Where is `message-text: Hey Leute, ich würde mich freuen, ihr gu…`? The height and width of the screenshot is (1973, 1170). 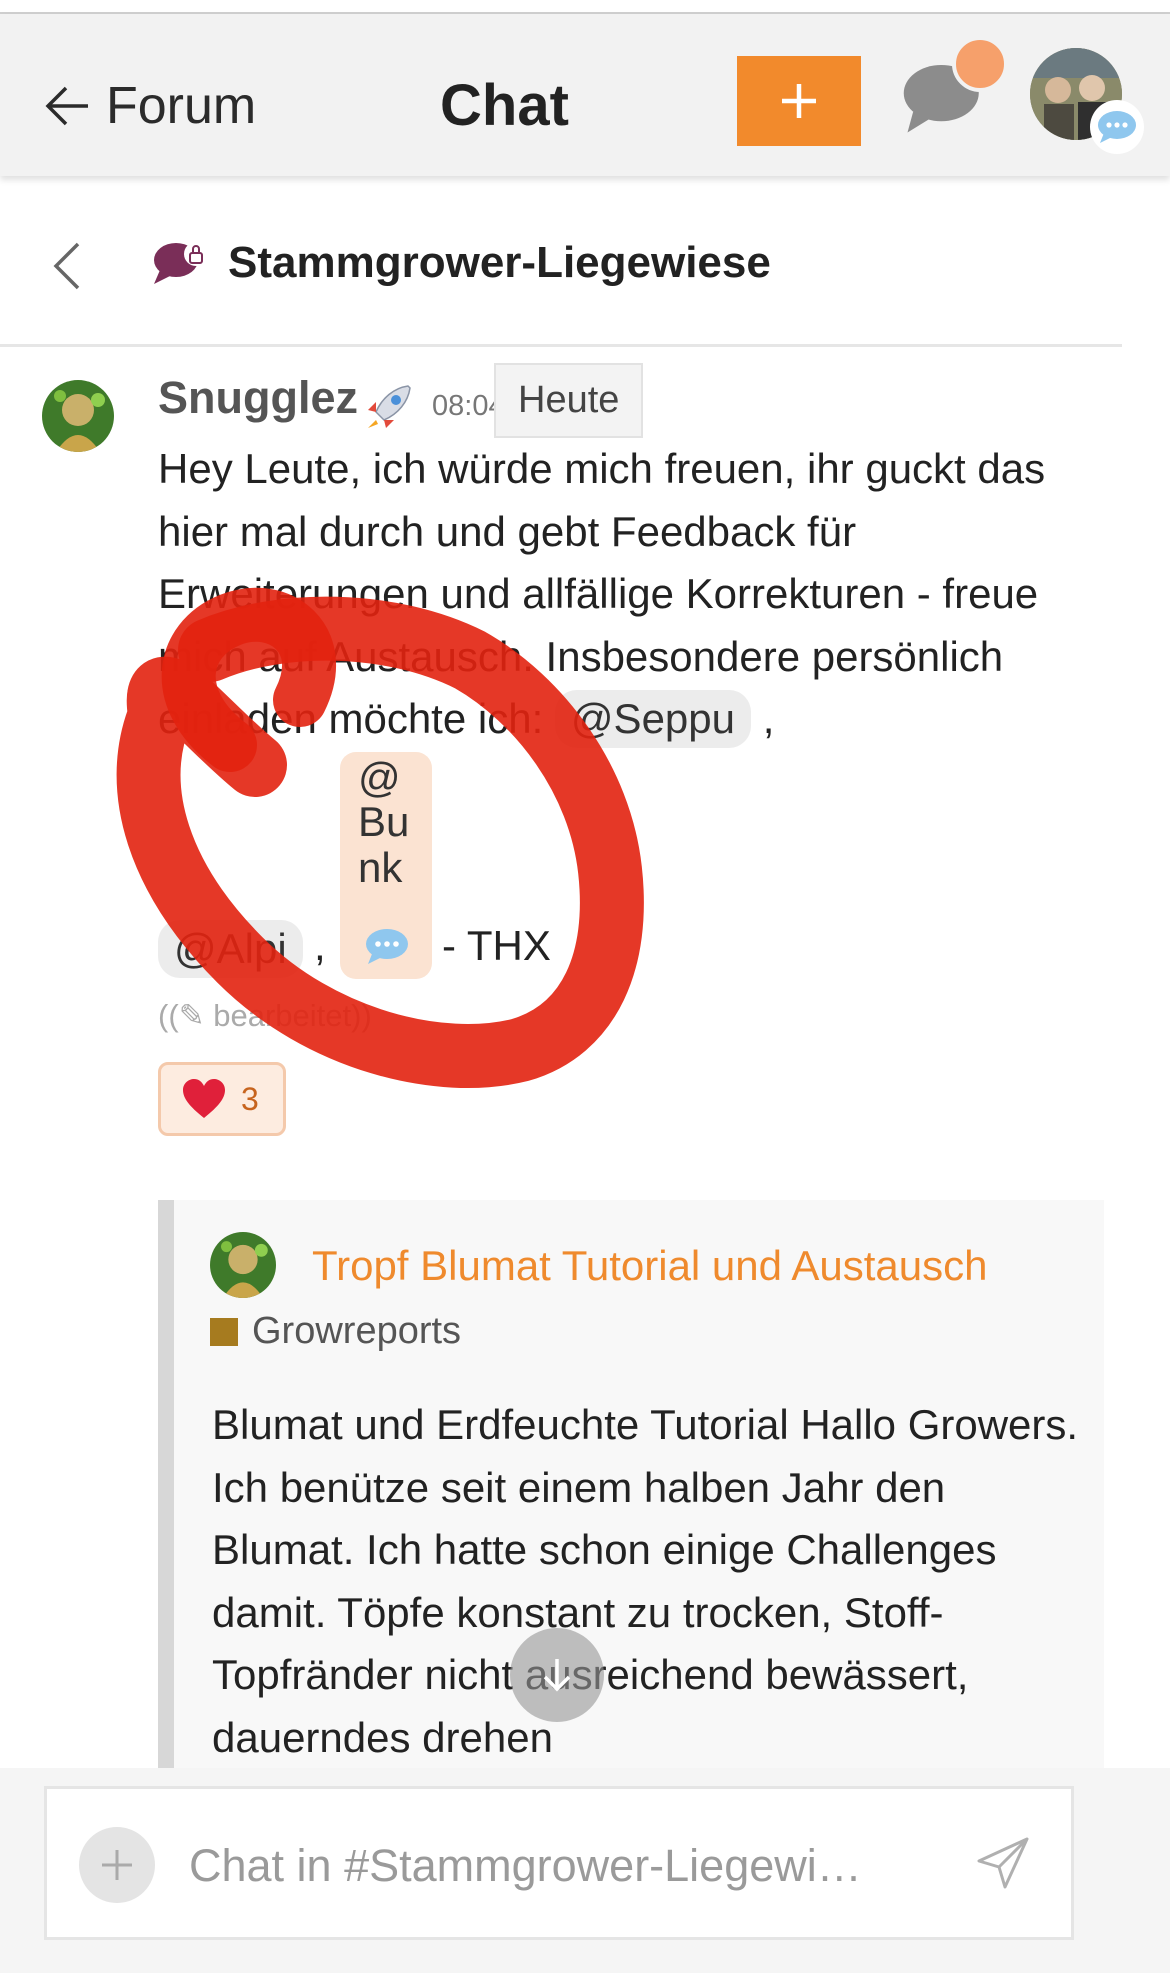
message-text: Hey Leute, ich würde mich freuen, ihr gu… is located at coordinates (608, 594).